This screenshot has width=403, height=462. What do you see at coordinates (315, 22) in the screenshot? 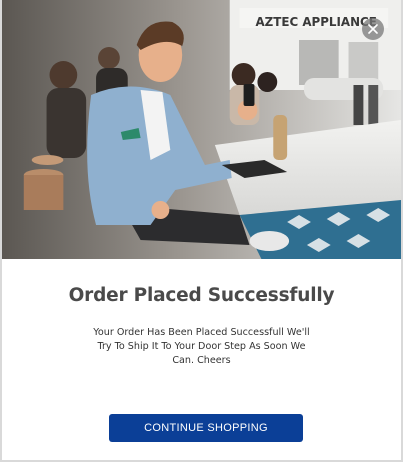
I see `store-sign-text: AZTEC APPLIANCE` at bounding box center [315, 22].